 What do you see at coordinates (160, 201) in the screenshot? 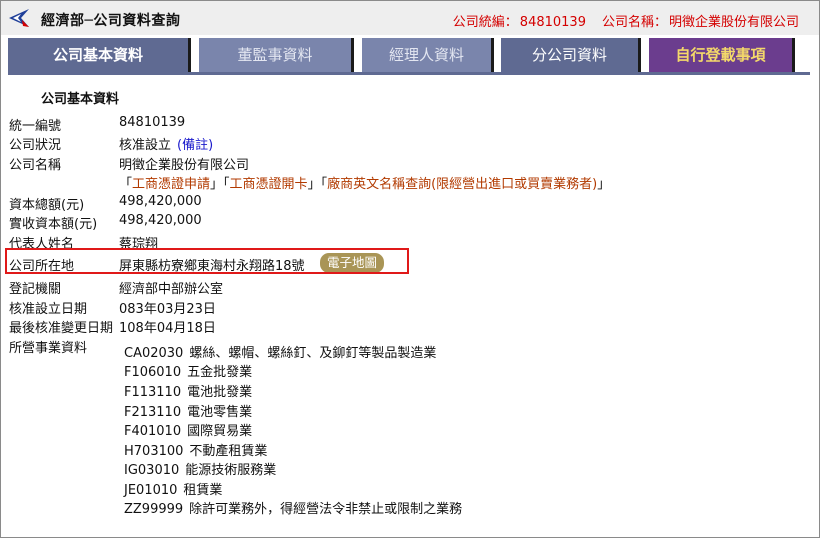
I see `capital-total-value: 498,420,000` at bounding box center [160, 201].